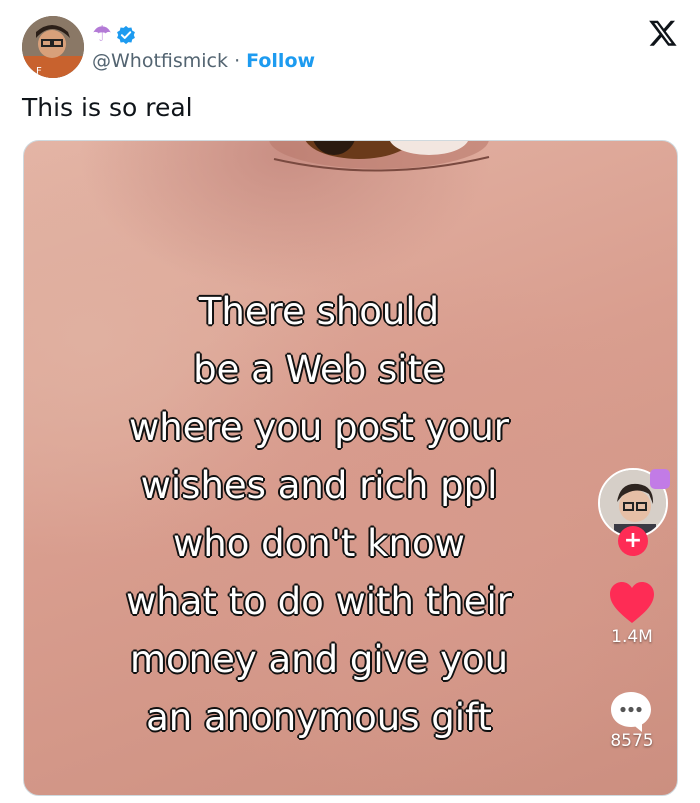  I want to click on plus-icon: +, so click(633, 541).